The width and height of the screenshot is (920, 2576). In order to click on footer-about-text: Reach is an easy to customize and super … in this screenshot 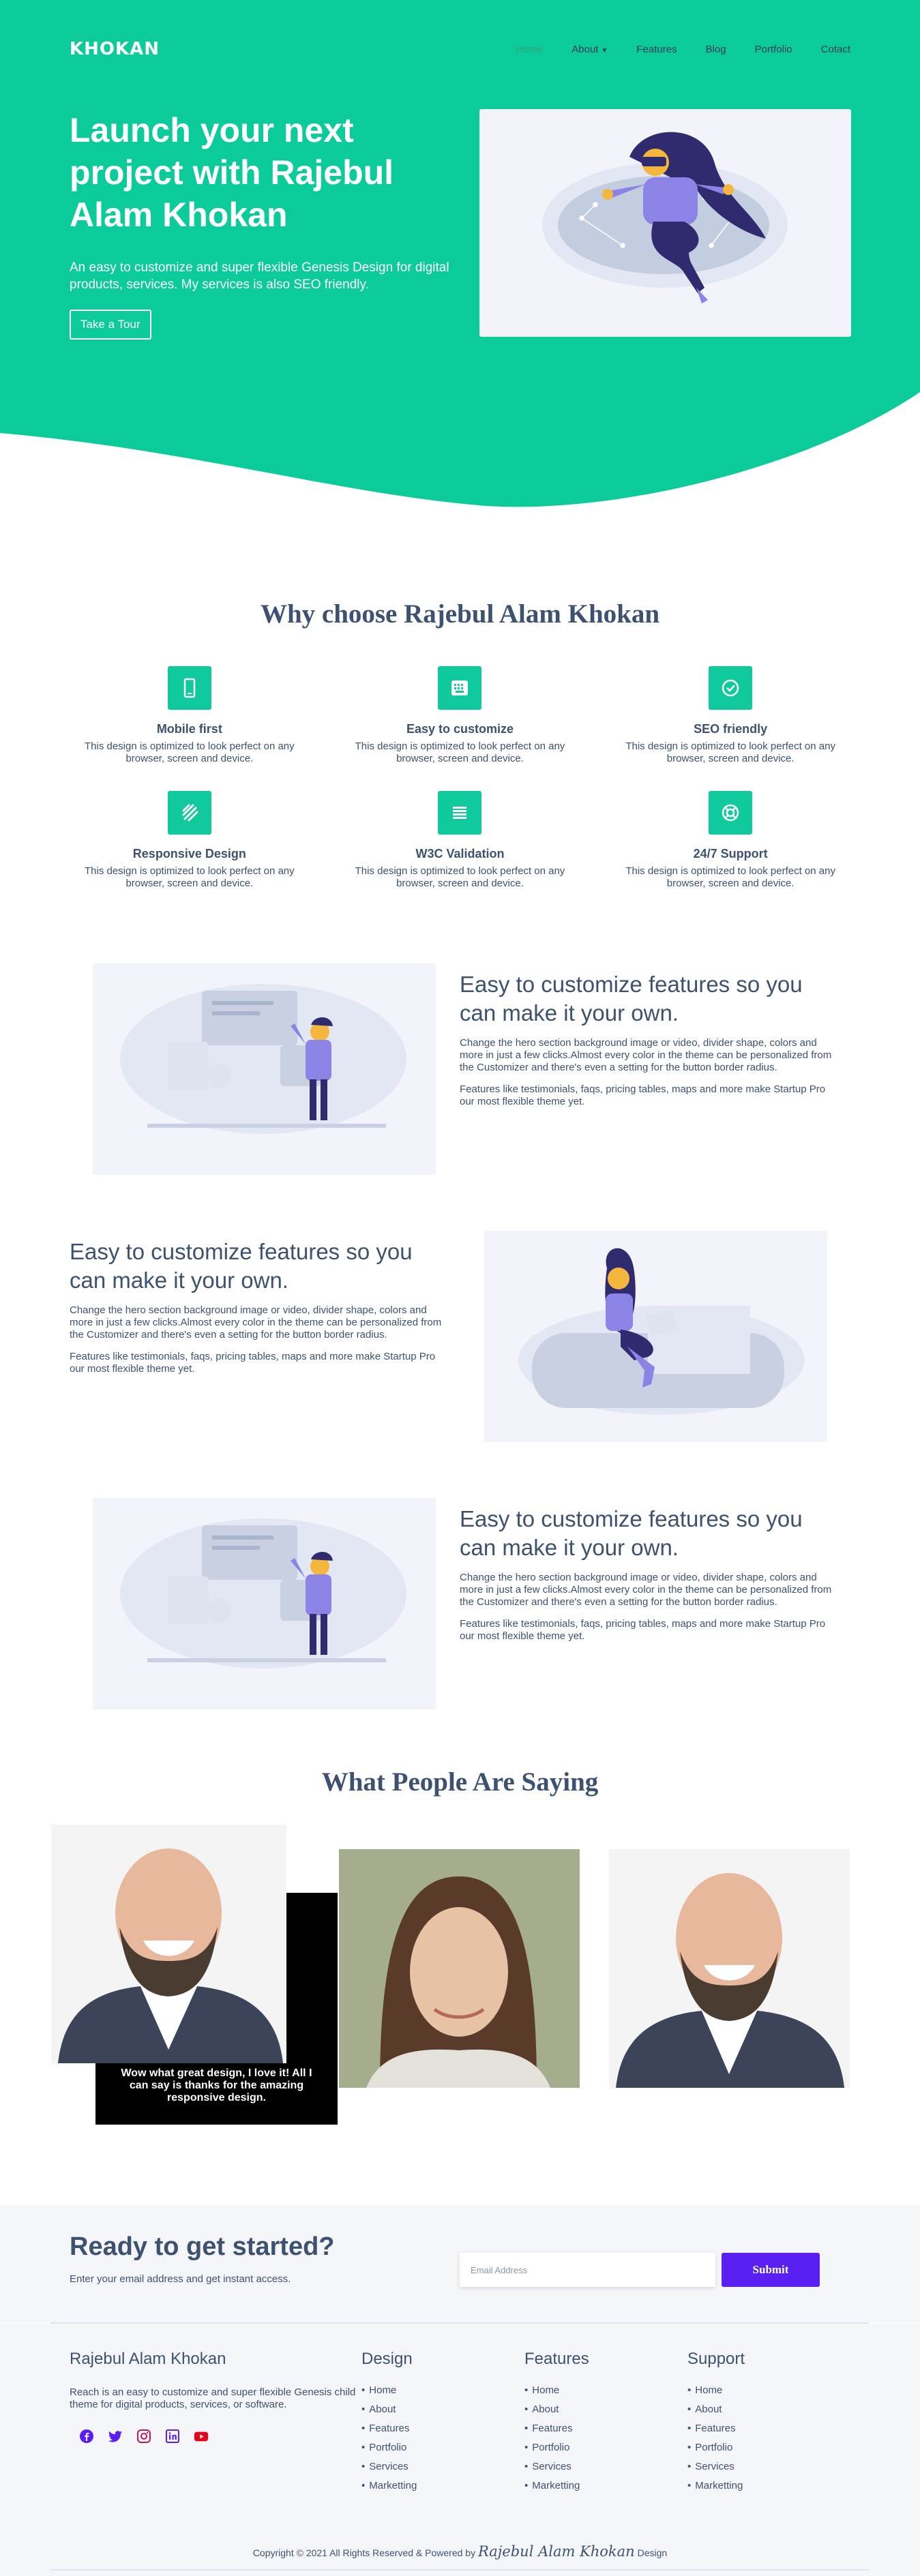, I will do `click(213, 2398)`.